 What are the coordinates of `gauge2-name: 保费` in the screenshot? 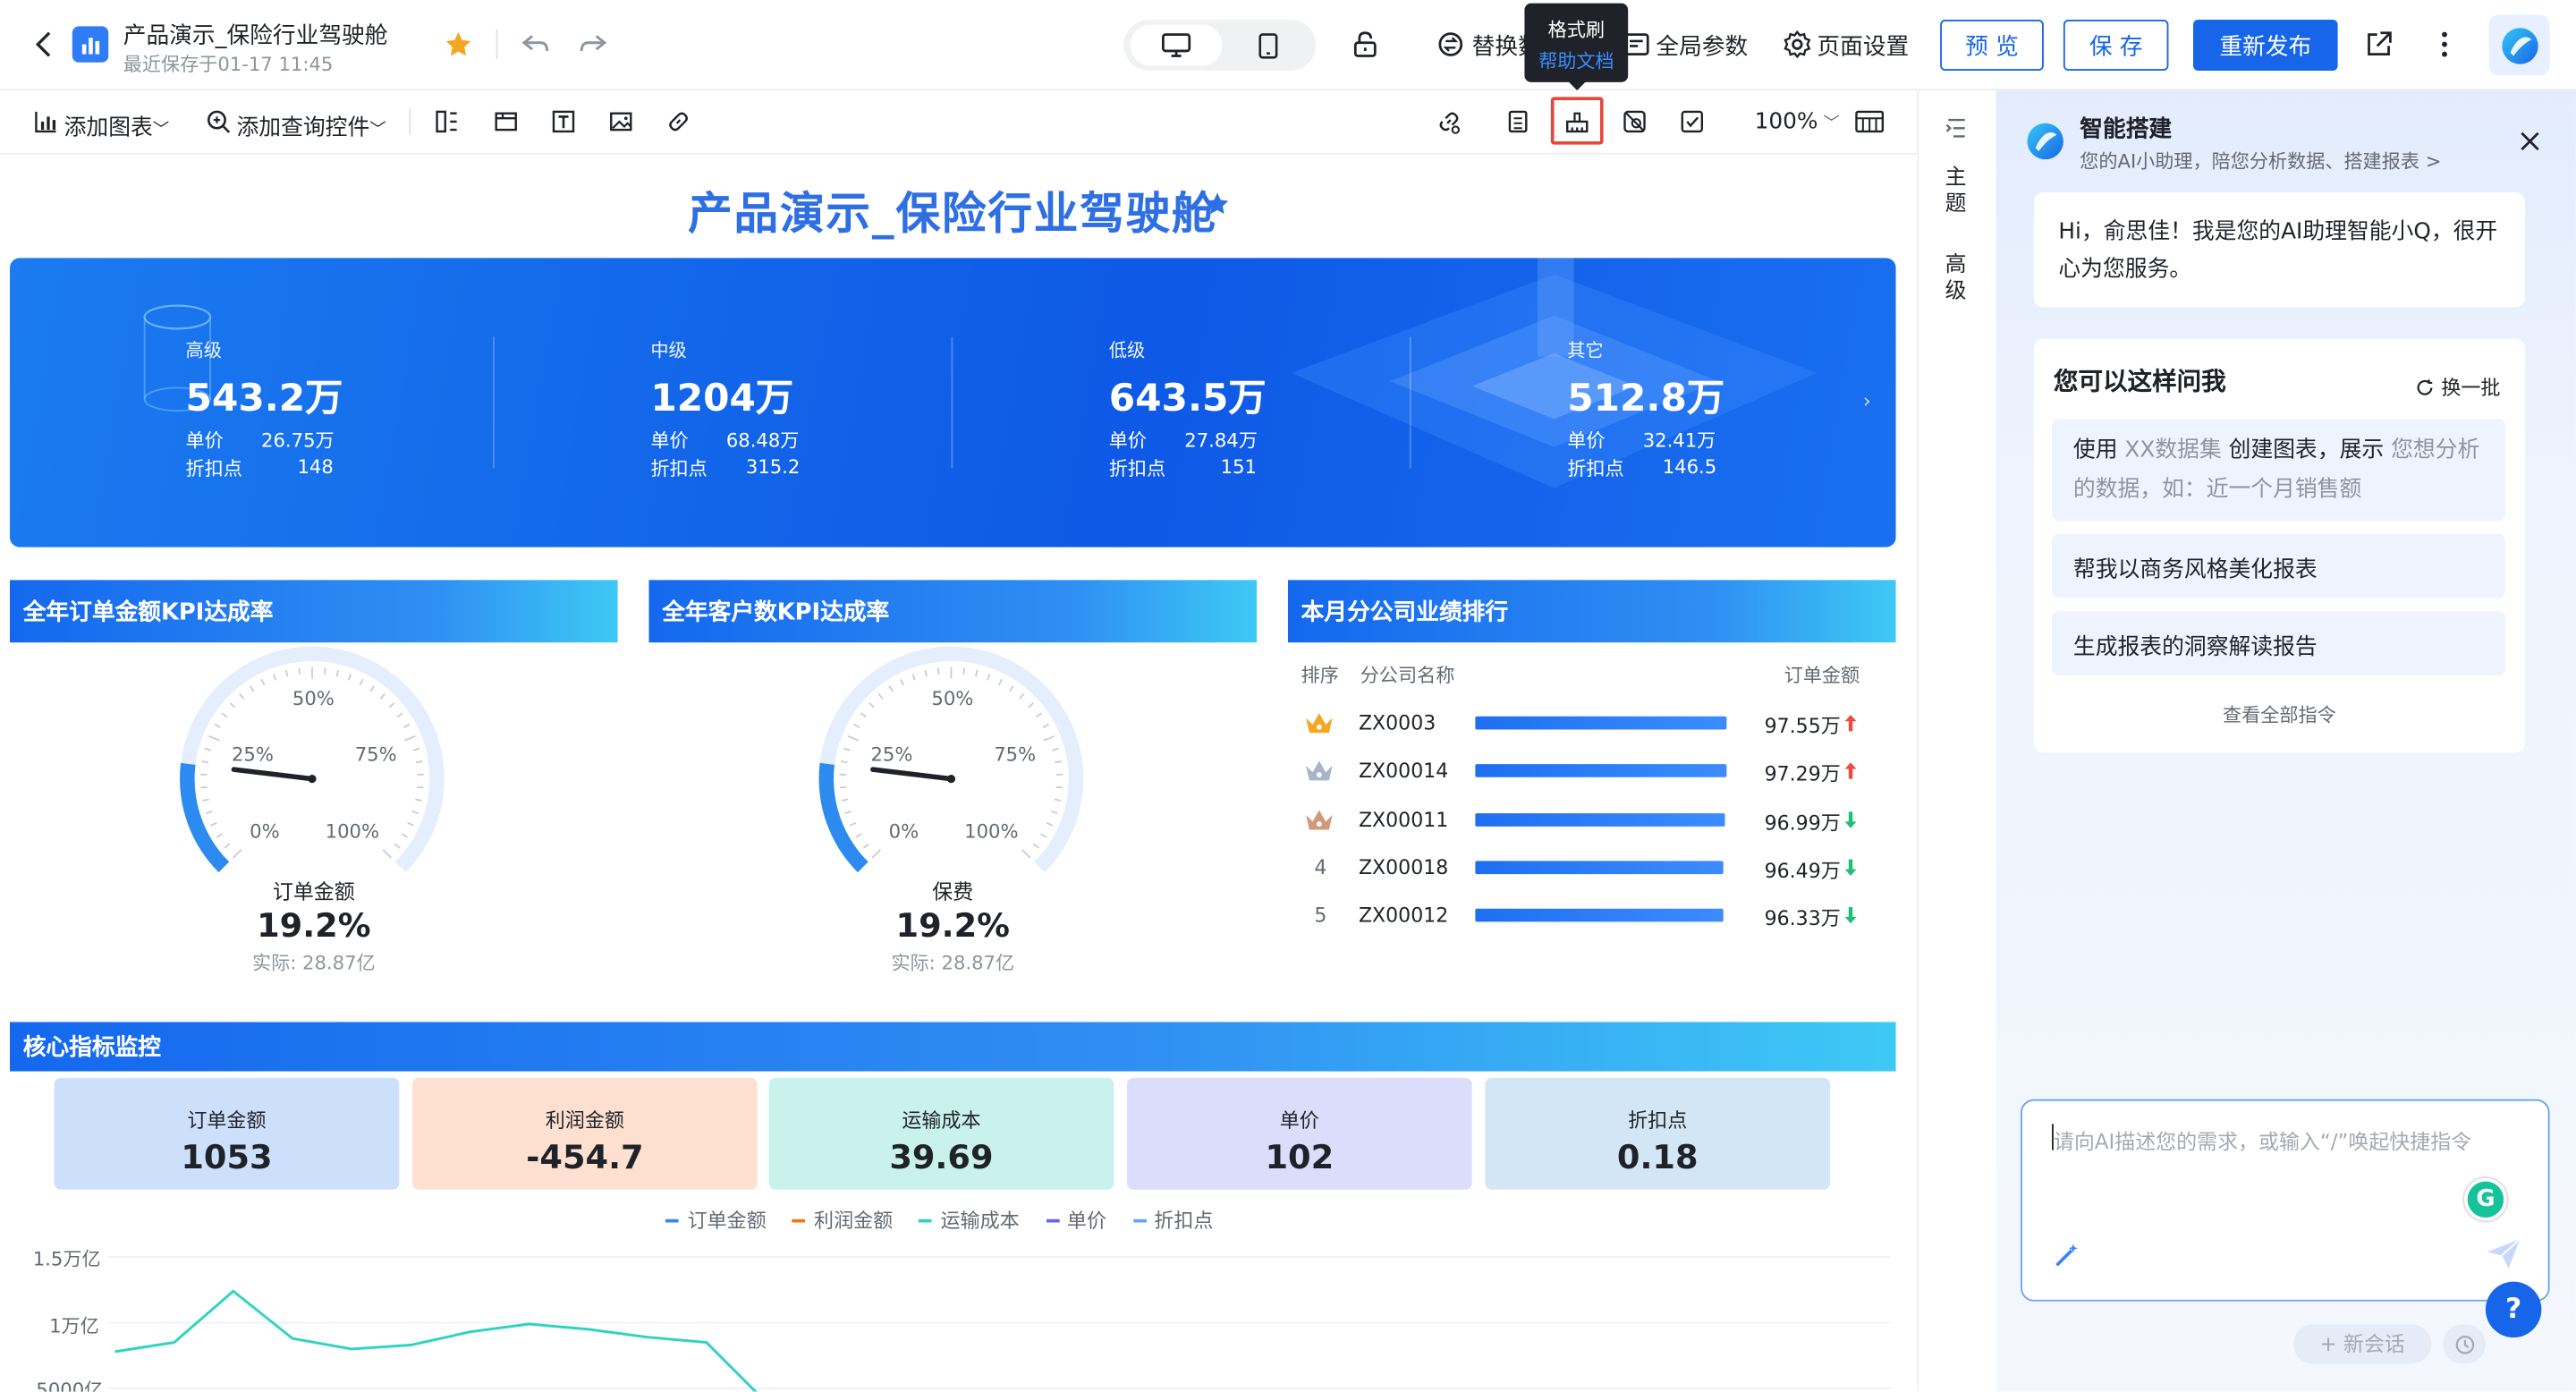 It's located at (953, 891).